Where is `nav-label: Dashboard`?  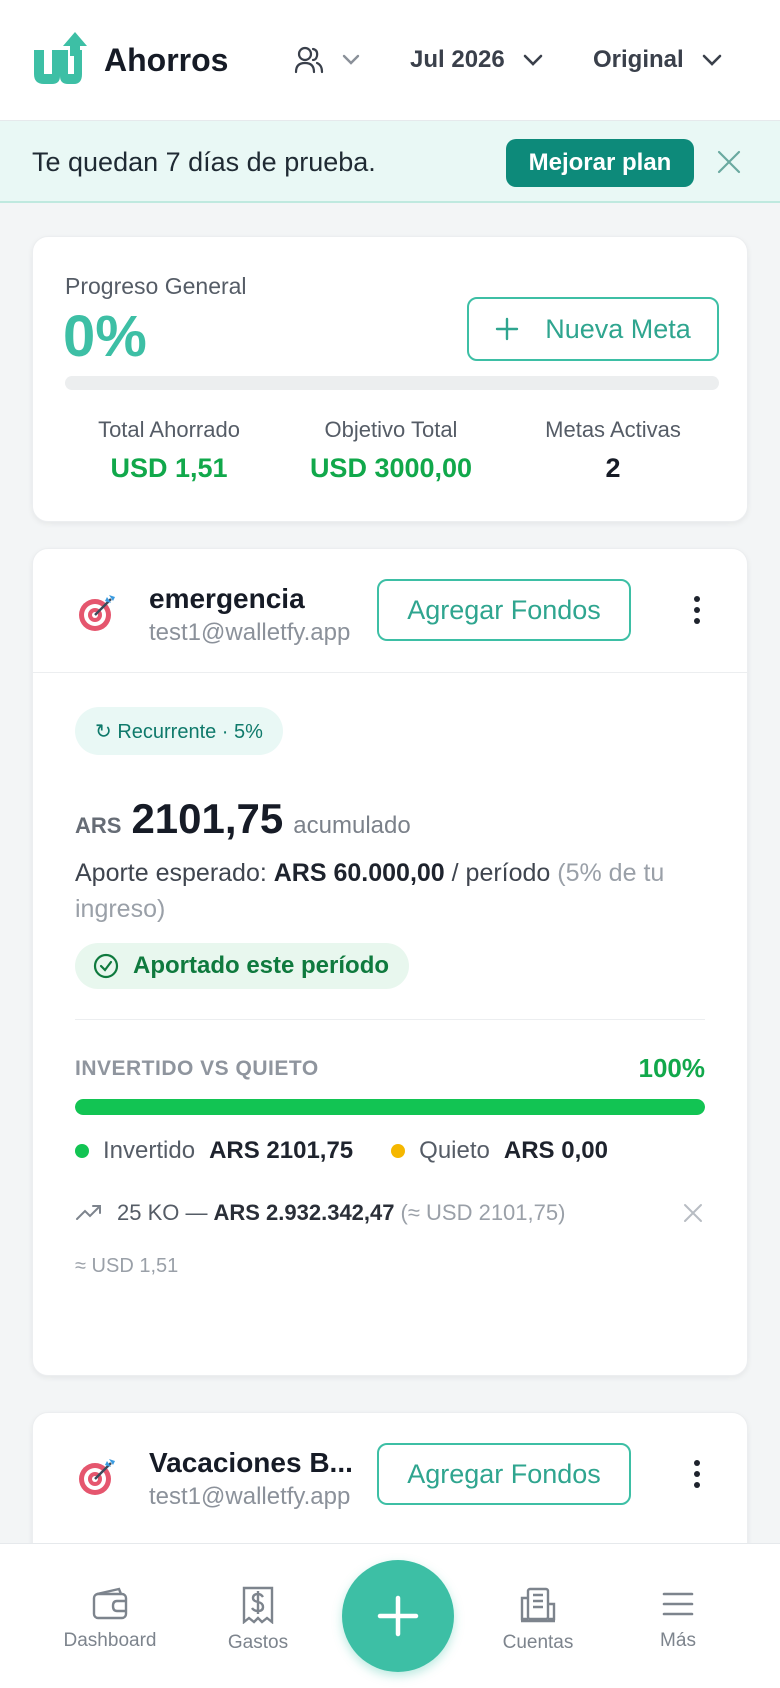 nav-label: Dashboard is located at coordinates (110, 1640).